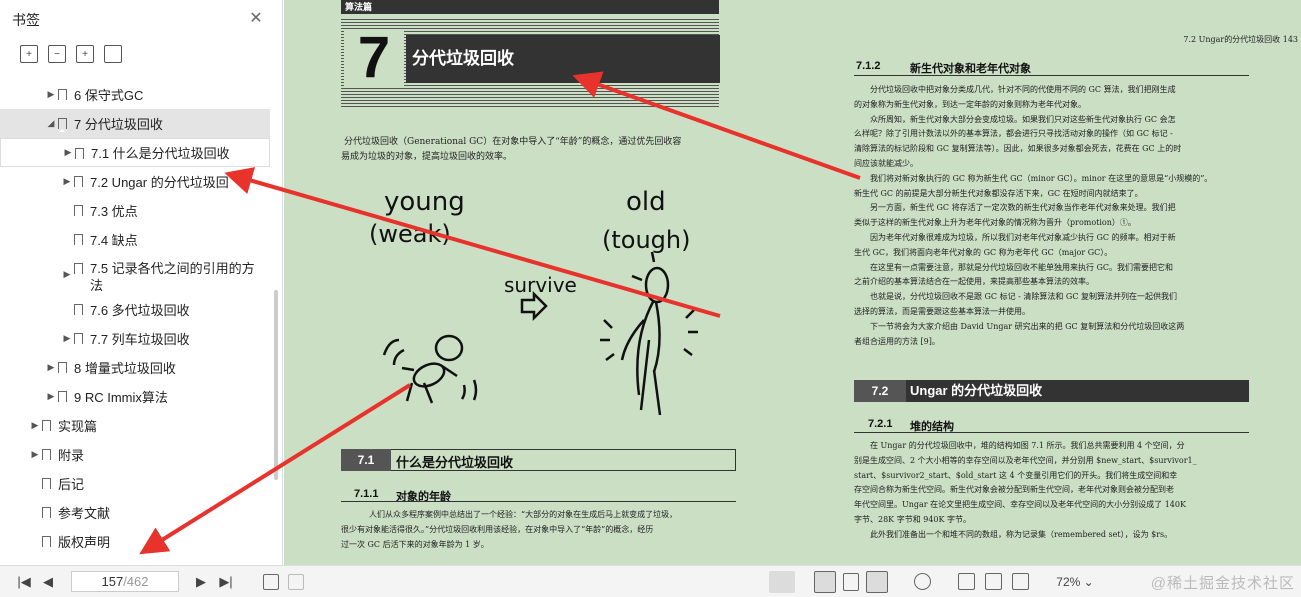 The height and width of the screenshot is (597, 1301). I want to click on bookmark-label: 6 保守式GC, so click(109, 95).